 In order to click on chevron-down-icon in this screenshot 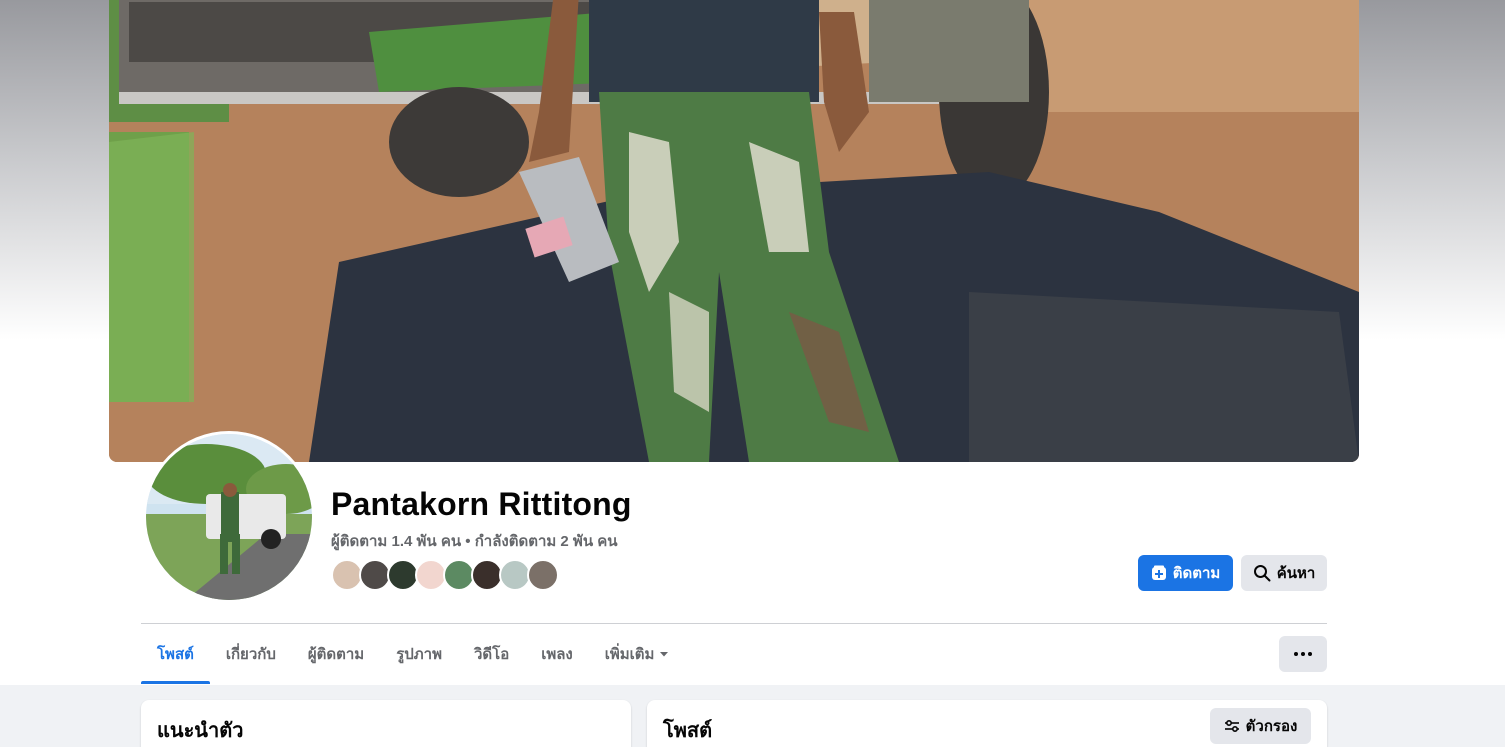, I will do `click(664, 654)`.